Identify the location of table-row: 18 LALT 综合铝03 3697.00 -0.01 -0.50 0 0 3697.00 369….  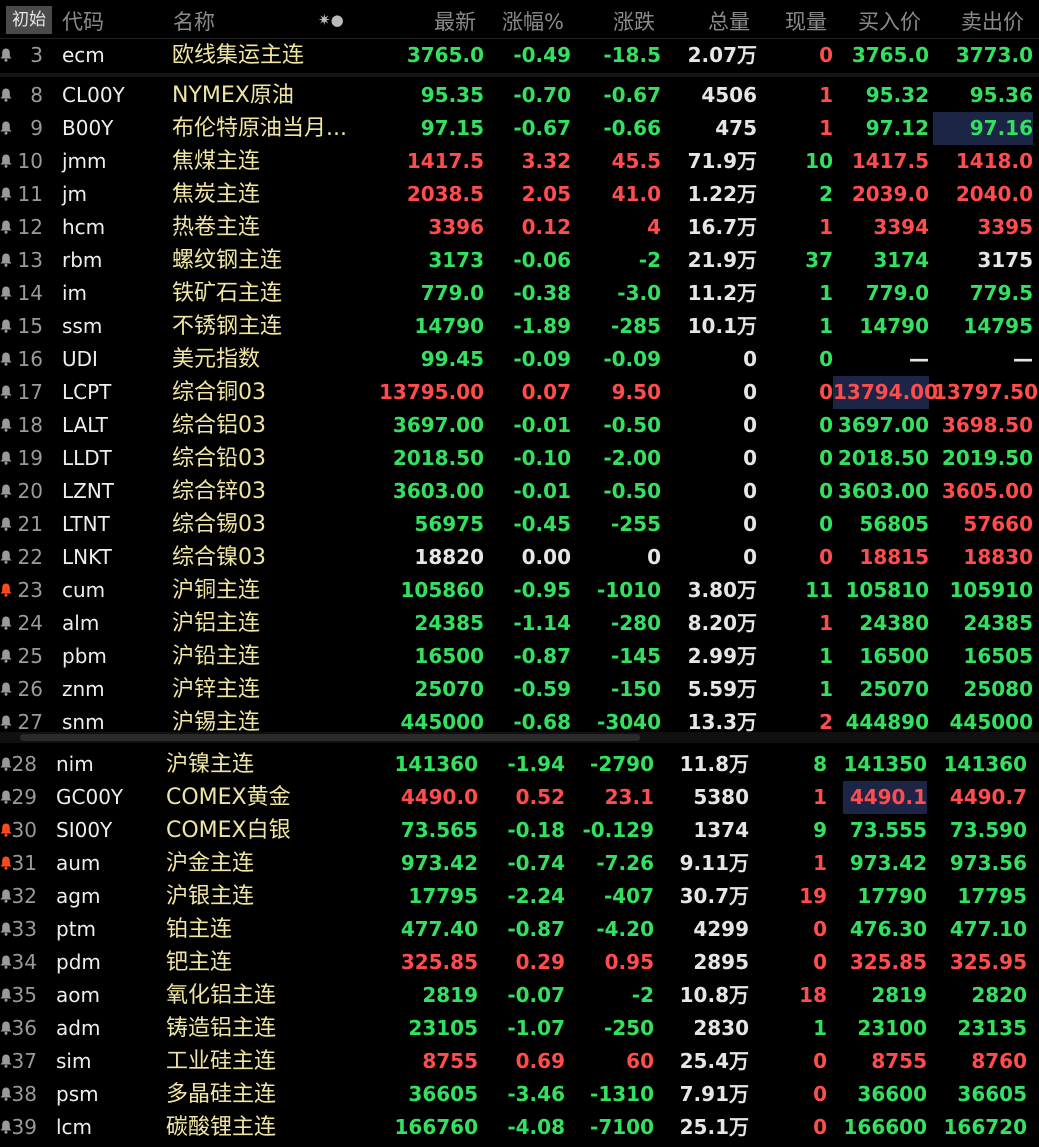
(519, 425).